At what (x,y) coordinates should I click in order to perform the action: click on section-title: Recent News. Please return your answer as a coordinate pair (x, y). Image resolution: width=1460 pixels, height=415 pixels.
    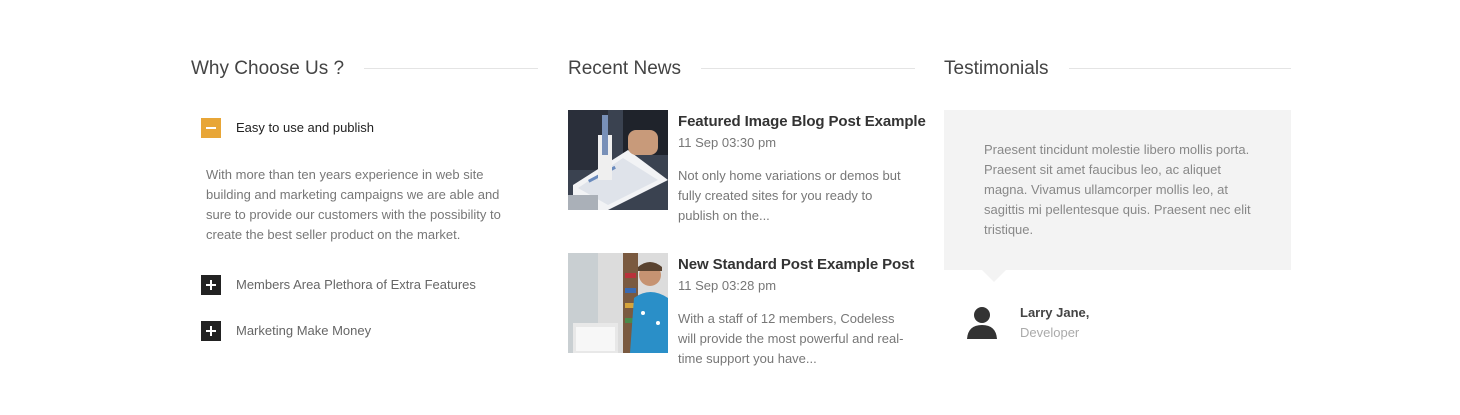
    Looking at the image, I should click on (634, 69).